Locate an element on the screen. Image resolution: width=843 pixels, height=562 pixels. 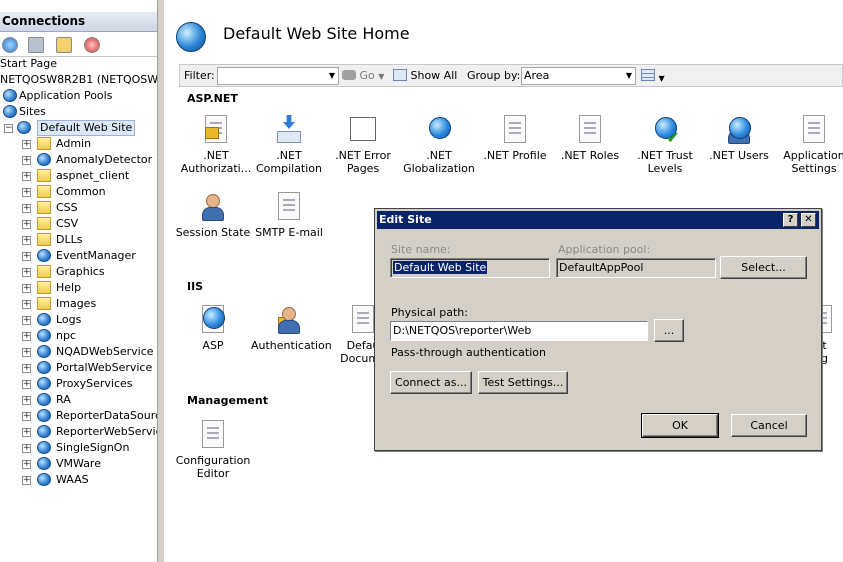
group-by-select: Area ▼ is located at coordinates (578, 76).